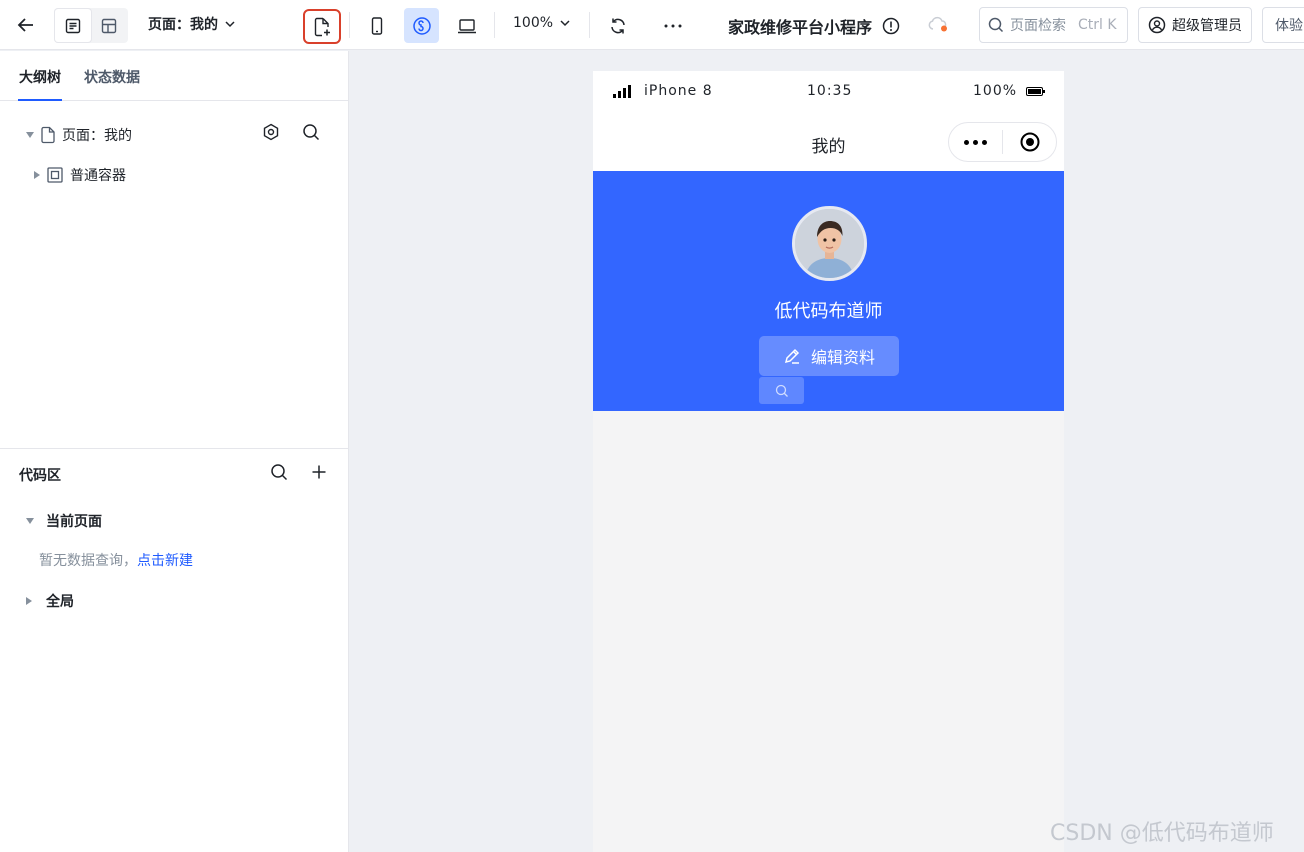 This screenshot has width=1304, height=852. I want to click on device-mobile-button, so click(377, 26).